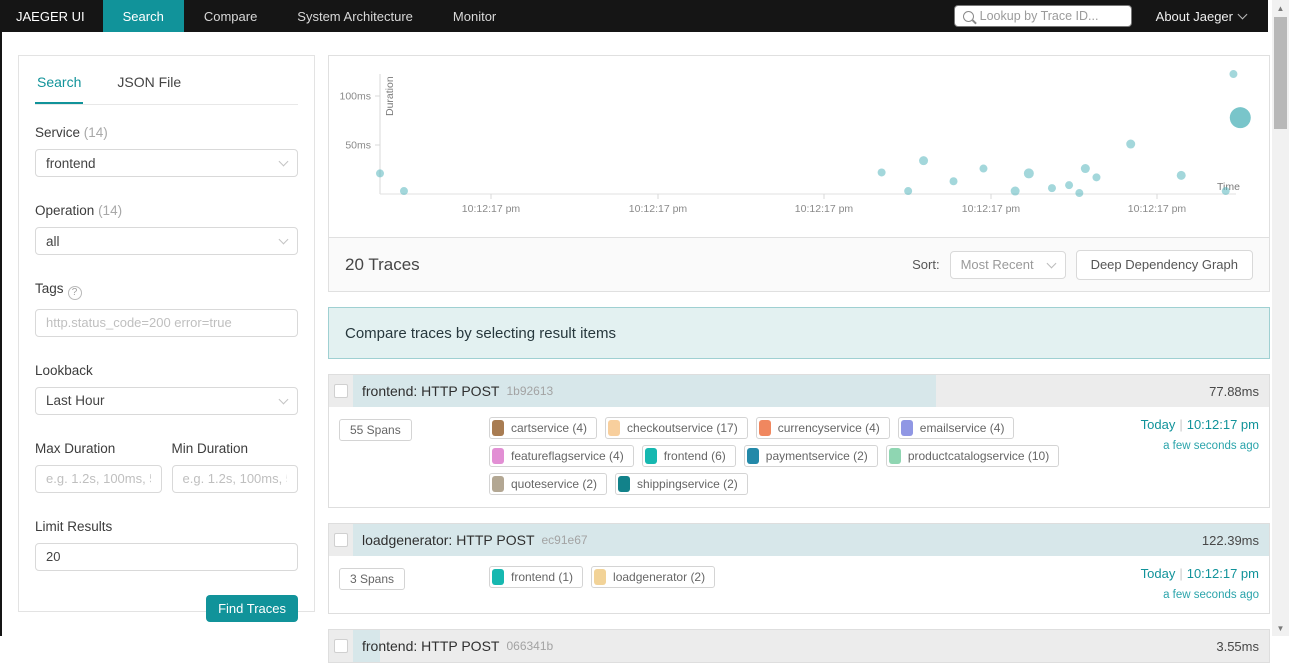 The height and width of the screenshot is (663, 1289). I want to click on nav-item-system-architecture: System Architecture, so click(355, 16).